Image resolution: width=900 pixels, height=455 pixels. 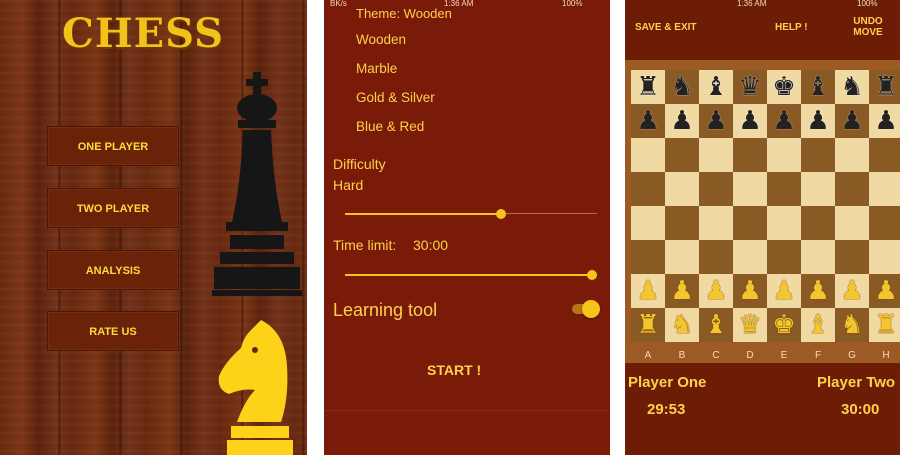 What do you see at coordinates (750, 257) in the screenshot?
I see `board-square-d3` at bounding box center [750, 257].